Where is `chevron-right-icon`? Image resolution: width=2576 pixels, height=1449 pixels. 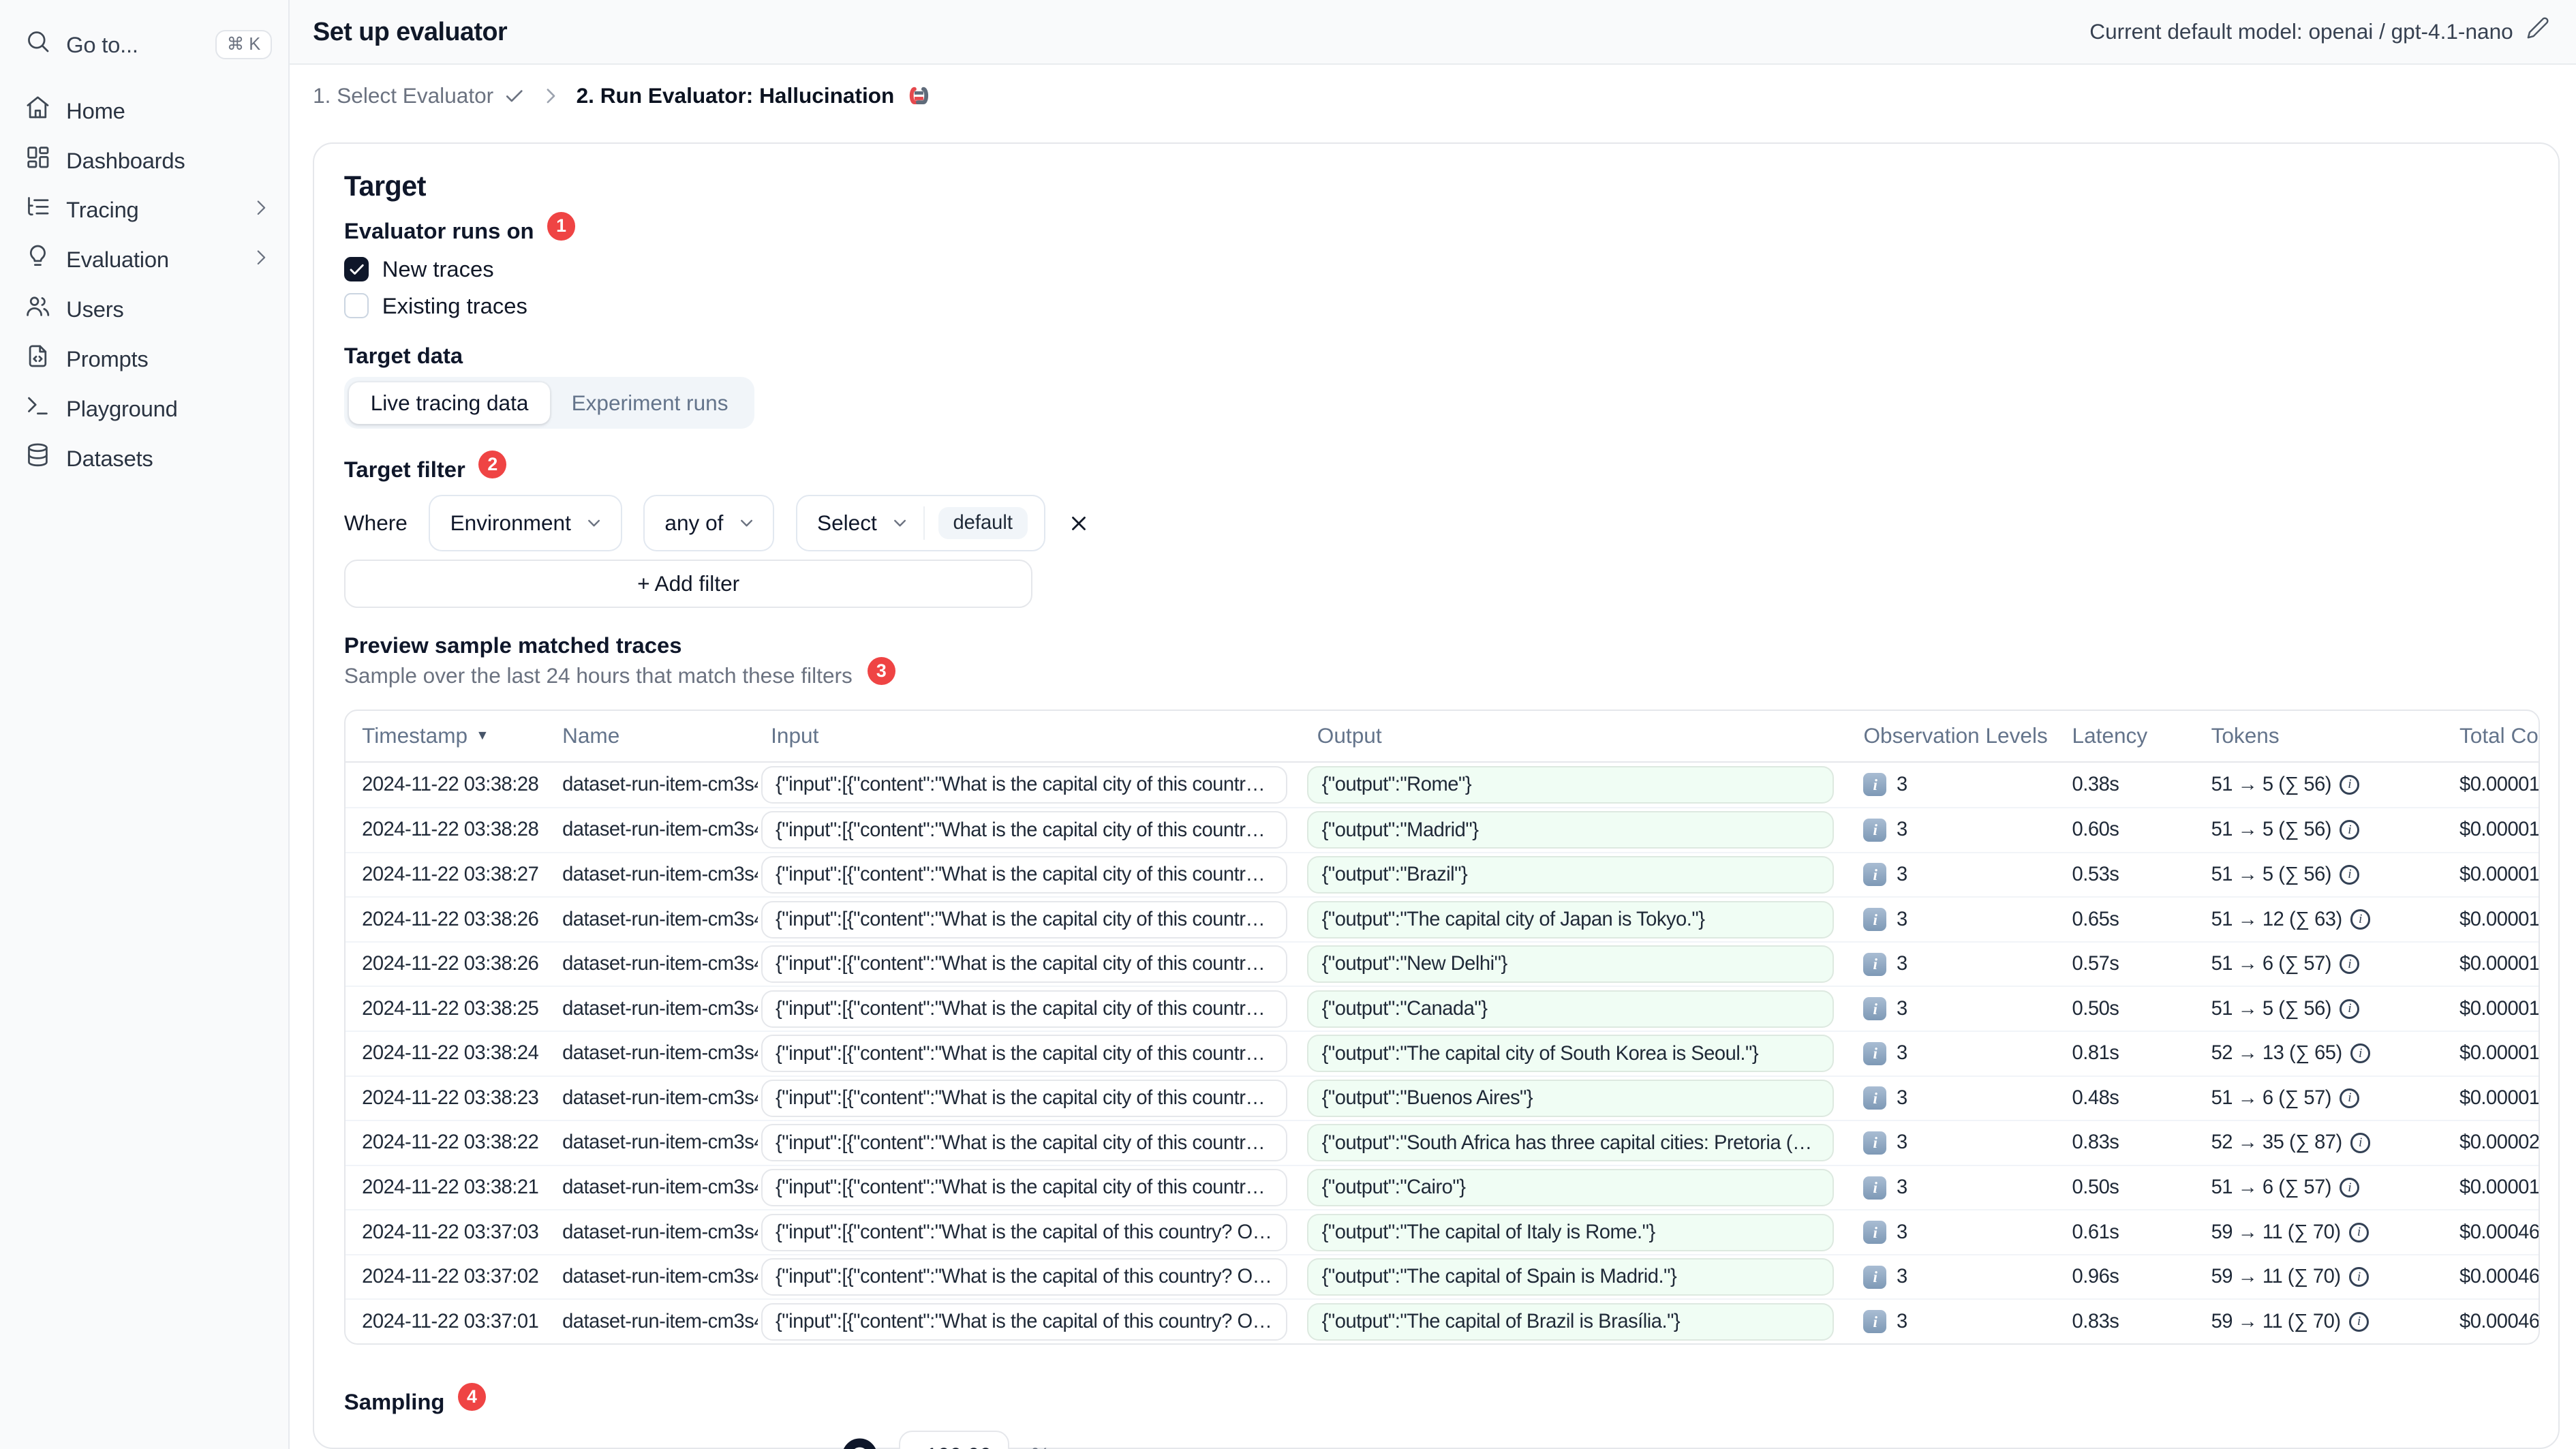 chevron-right-icon is located at coordinates (551, 96).